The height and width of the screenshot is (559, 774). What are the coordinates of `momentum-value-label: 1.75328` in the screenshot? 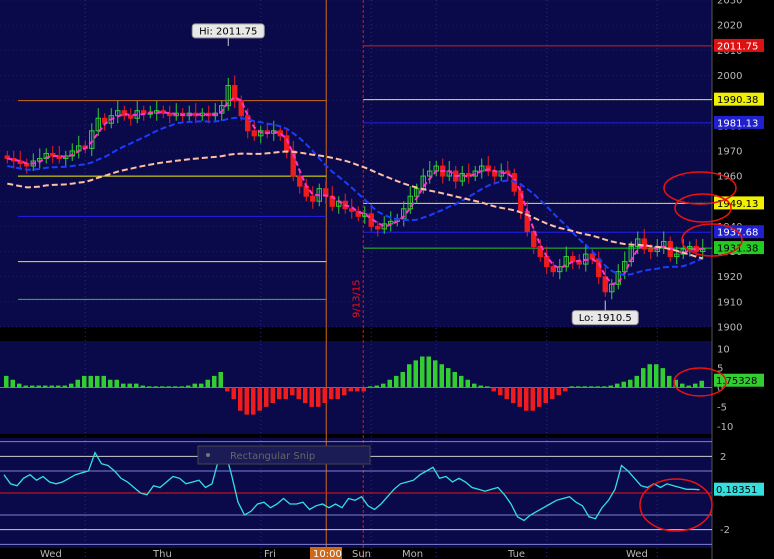 It's located at (736, 381).